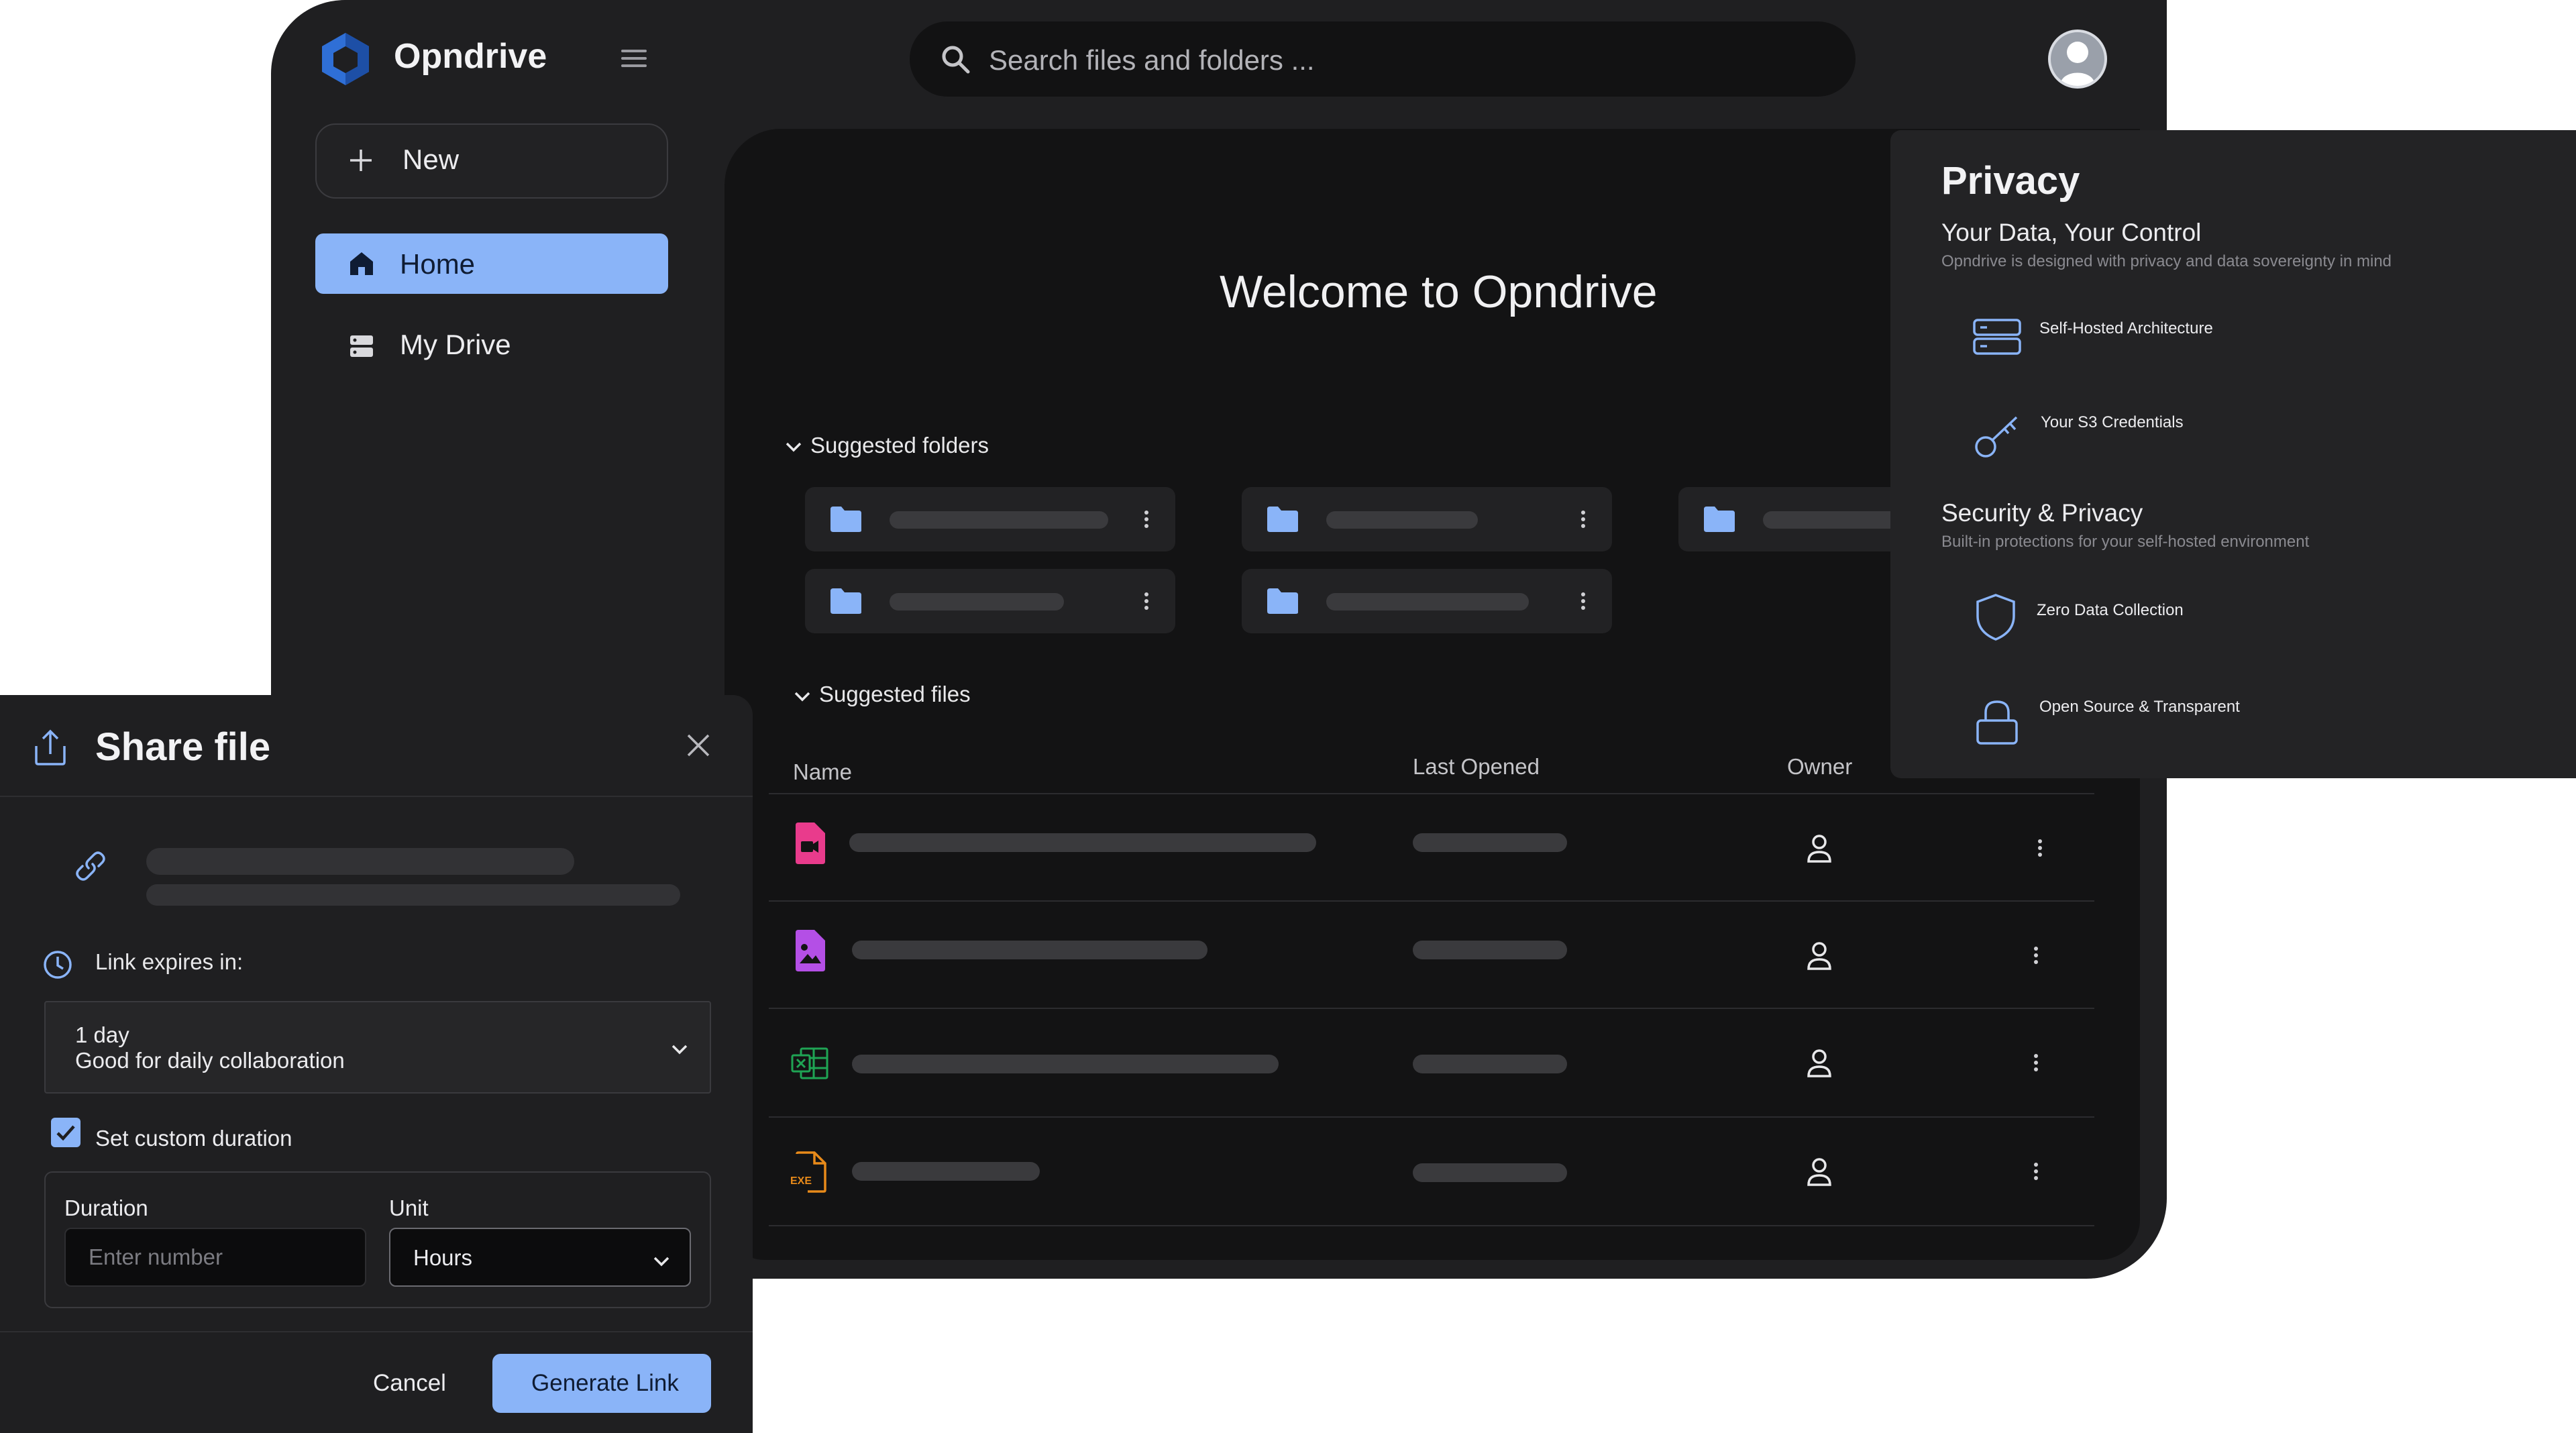 The image size is (2576, 1433). Describe the element at coordinates (1997, 337) in the screenshot. I see `server-icon` at that location.